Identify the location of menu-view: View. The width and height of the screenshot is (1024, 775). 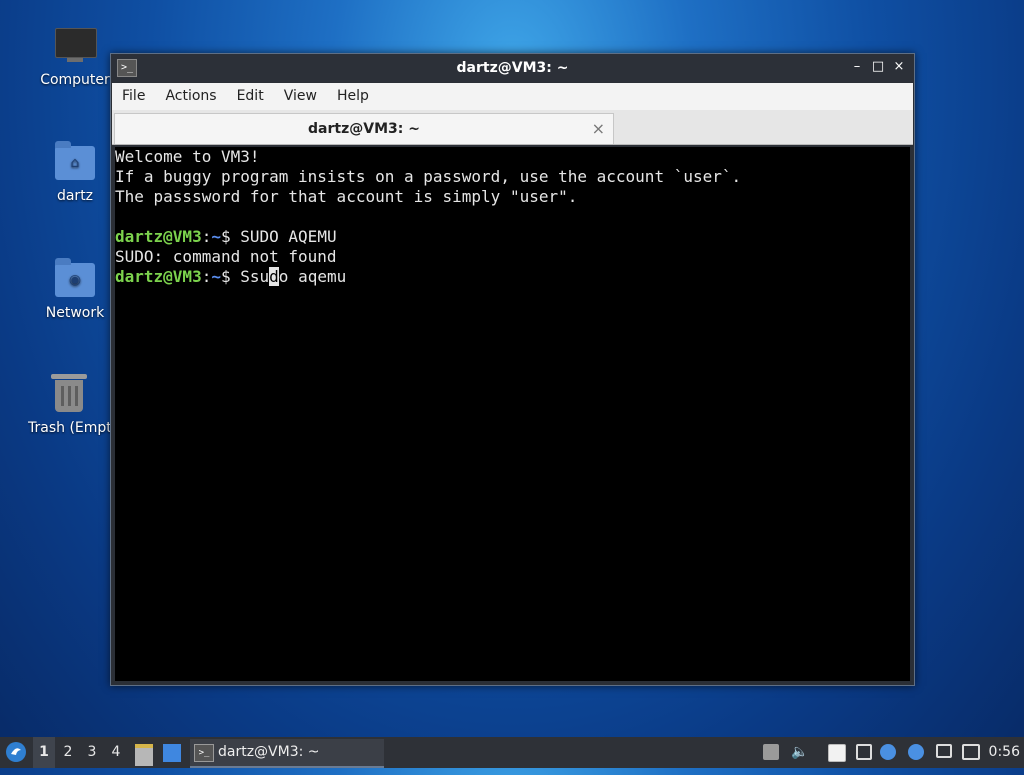
(300, 96).